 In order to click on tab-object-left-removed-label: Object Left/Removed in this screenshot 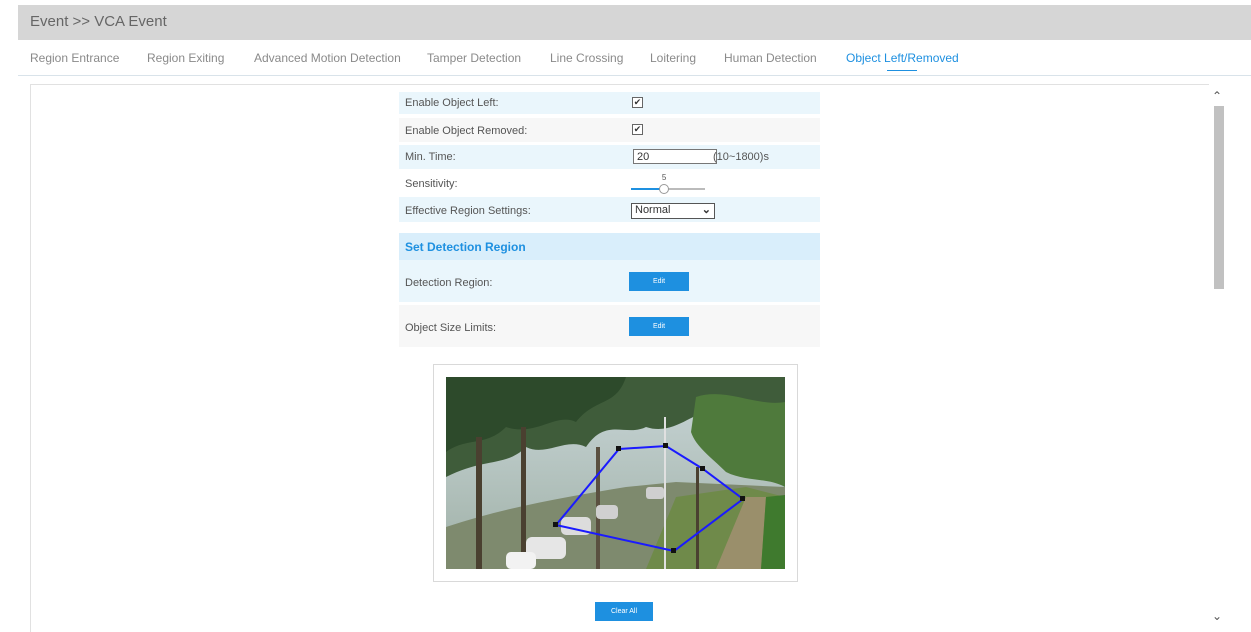, I will do `click(902, 58)`.